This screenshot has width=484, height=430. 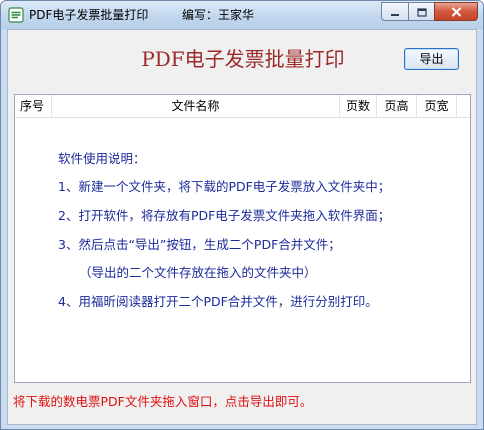 I want to click on instruction-step-3: 3、然后点击“导出”按钮，生成二个PDF合并文件；, so click(x=199, y=244).